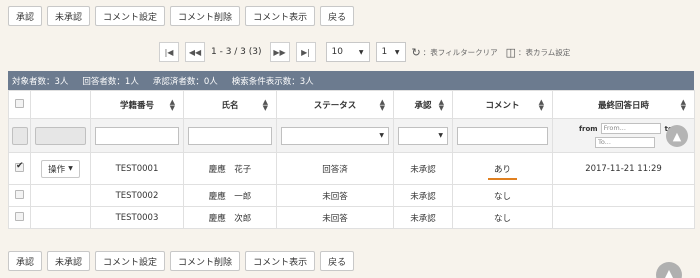 The height and width of the screenshot is (278, 700). Describe the element at coordinates (169, 52) in the screenshot. I see `first-page-icon: |◀` at that location.